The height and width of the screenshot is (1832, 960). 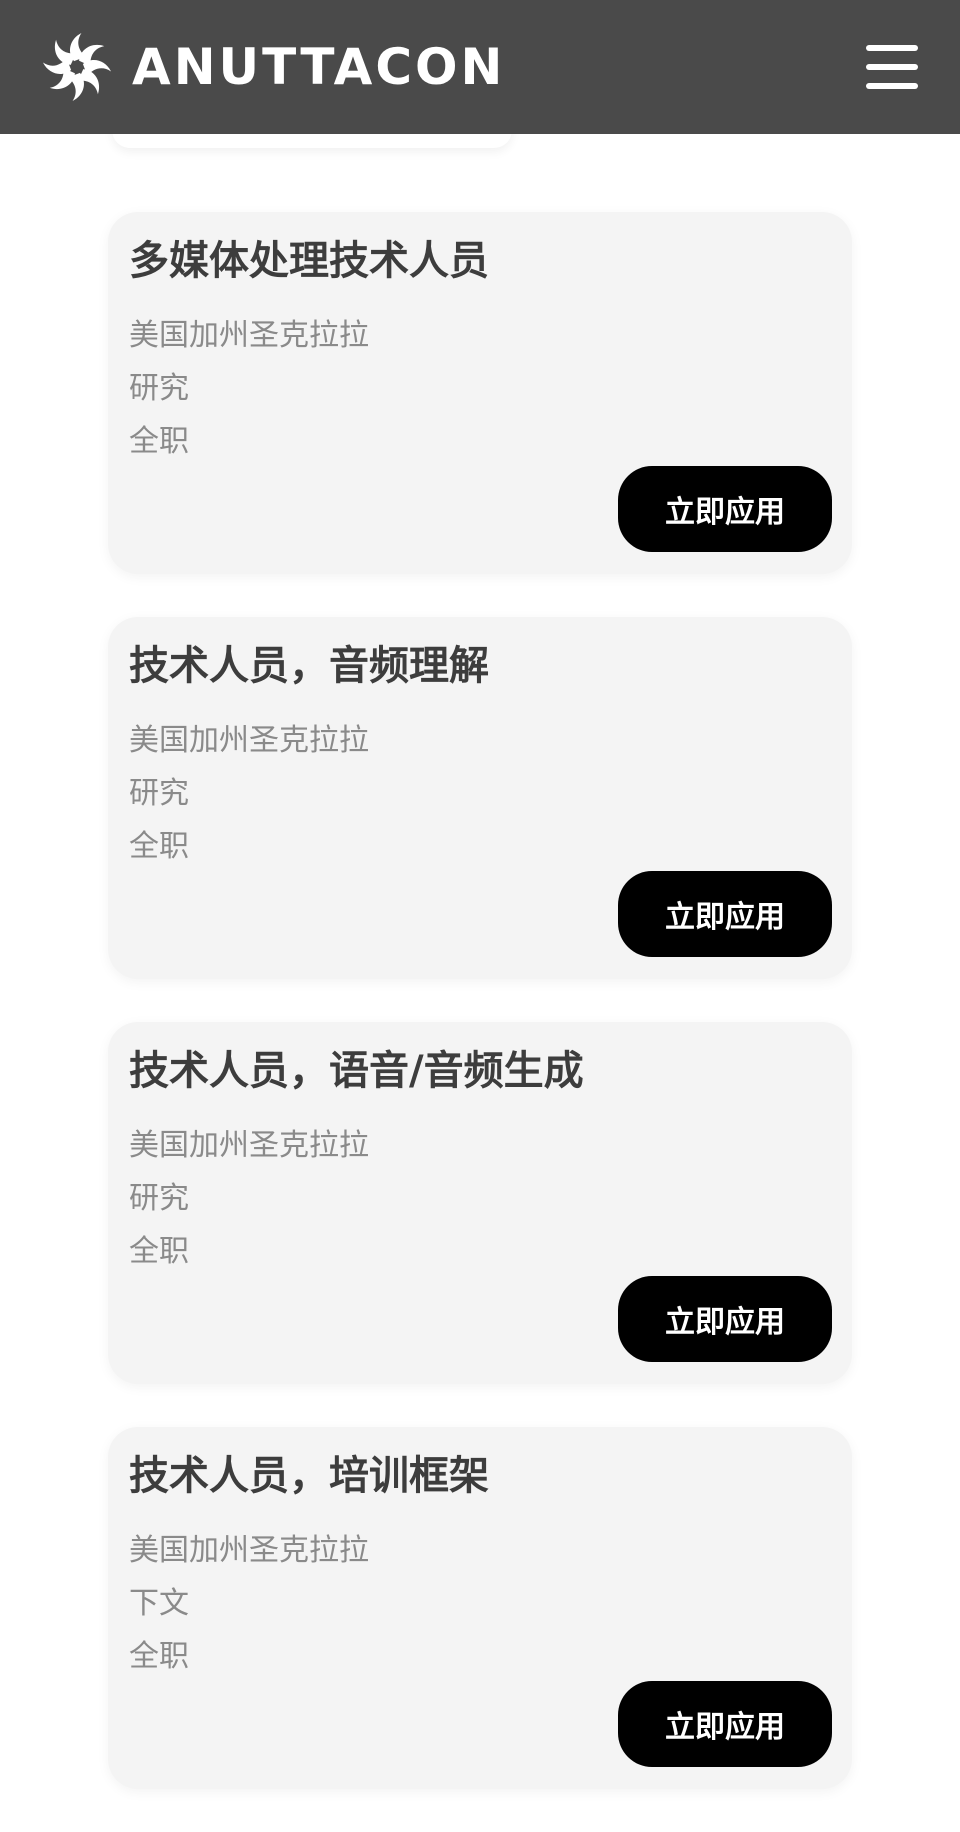 I want to click on job-title: 多媒体处理技术人员, so click(x=480, y=261).